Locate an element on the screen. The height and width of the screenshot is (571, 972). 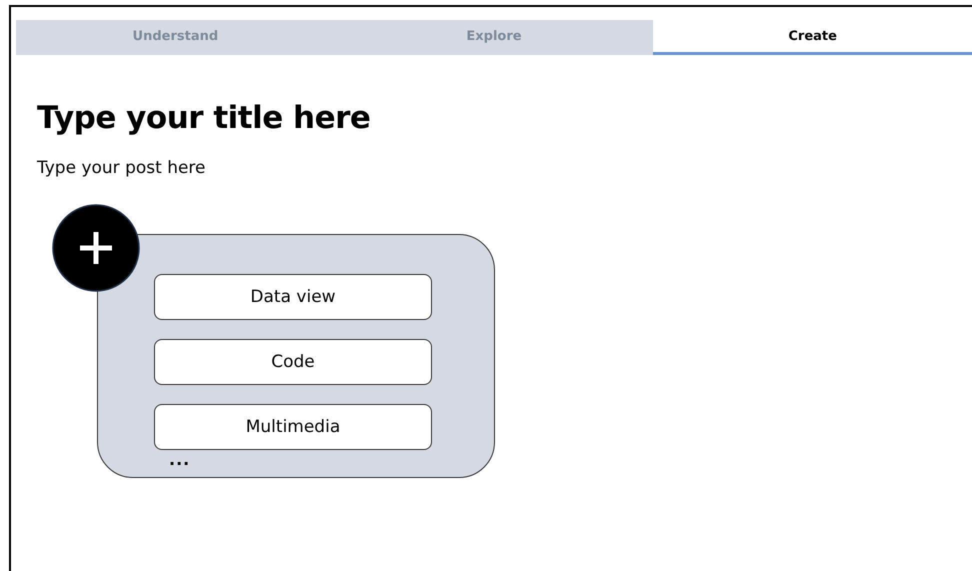
option-button: Multimedia is located at coordinates (293, 427).